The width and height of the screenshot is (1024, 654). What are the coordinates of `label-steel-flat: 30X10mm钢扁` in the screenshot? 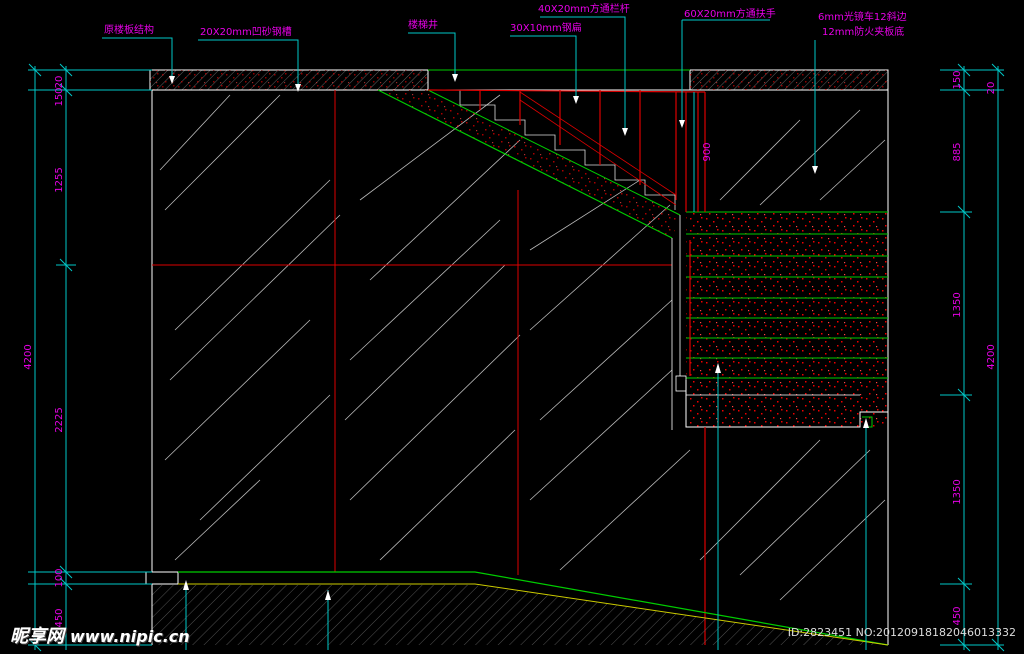 It's located at (546, 27).